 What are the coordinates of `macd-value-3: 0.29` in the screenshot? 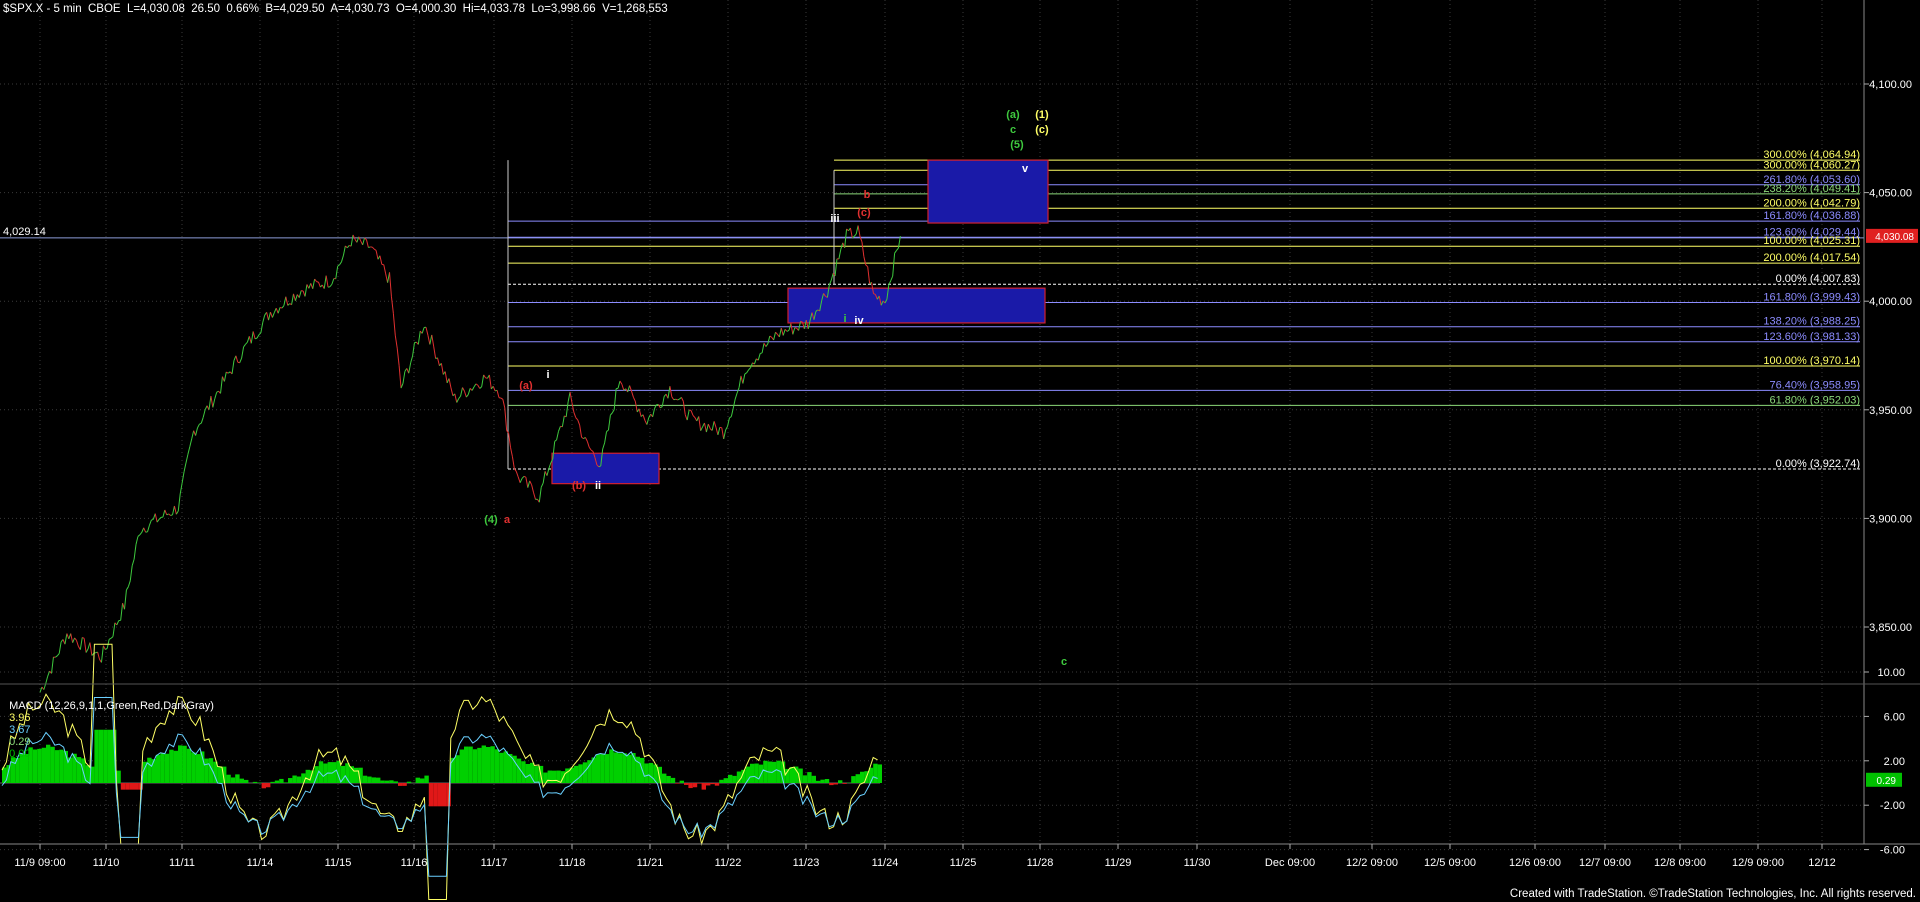 It's located at (20, 742).